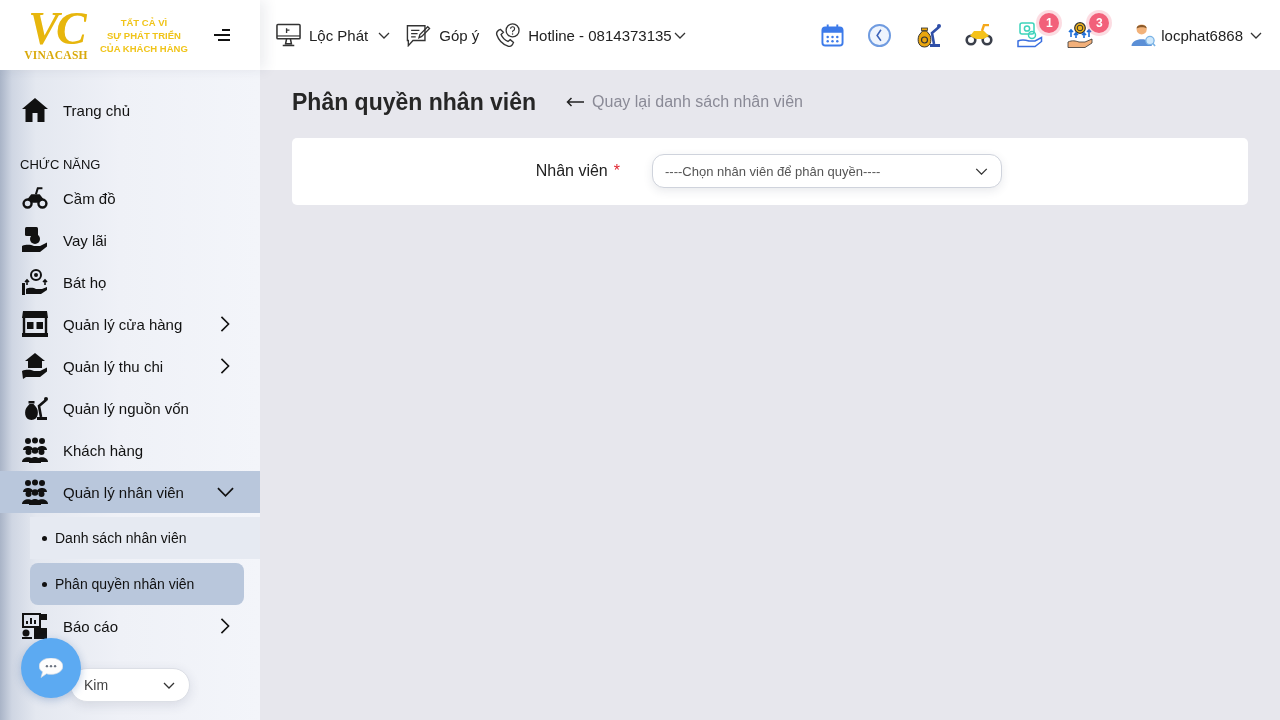 Image resolution: width=1280 pixels, height=720 pixels. What do you see at coordinates (143, 35) in the screenshot?
I see `tagline-text: SỰ PHÁT TRIỂN` at bounding box center [143, 35].